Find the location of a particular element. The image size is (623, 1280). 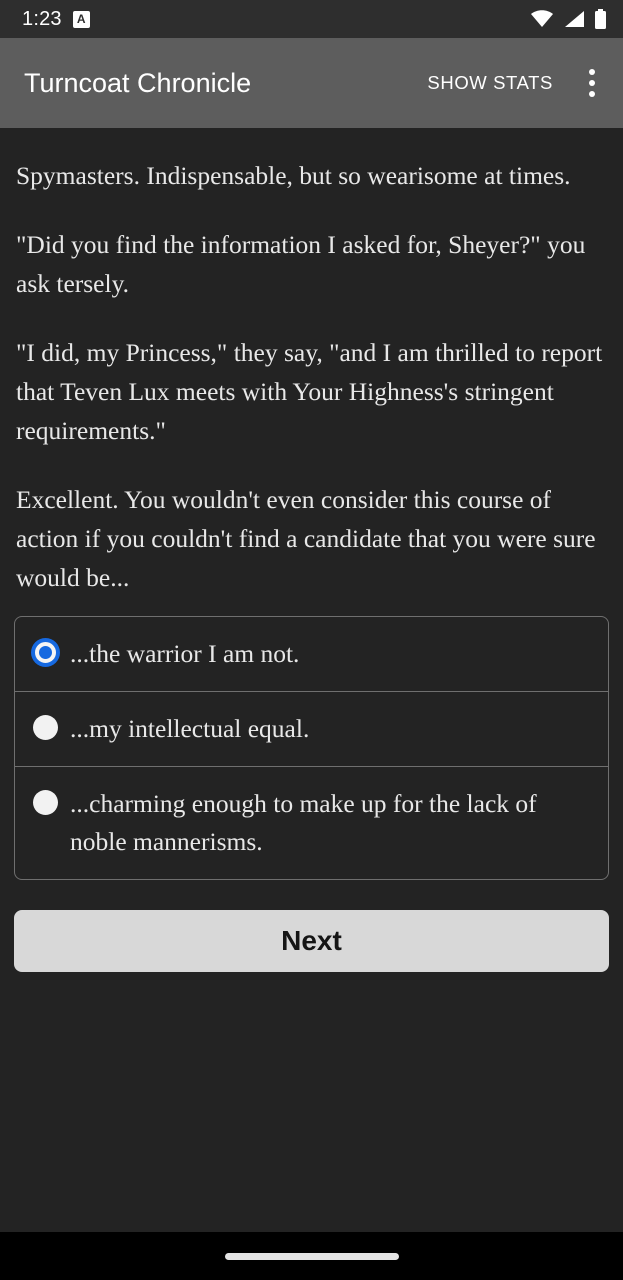

navigation-bar is located at coordinates (311, 1256).